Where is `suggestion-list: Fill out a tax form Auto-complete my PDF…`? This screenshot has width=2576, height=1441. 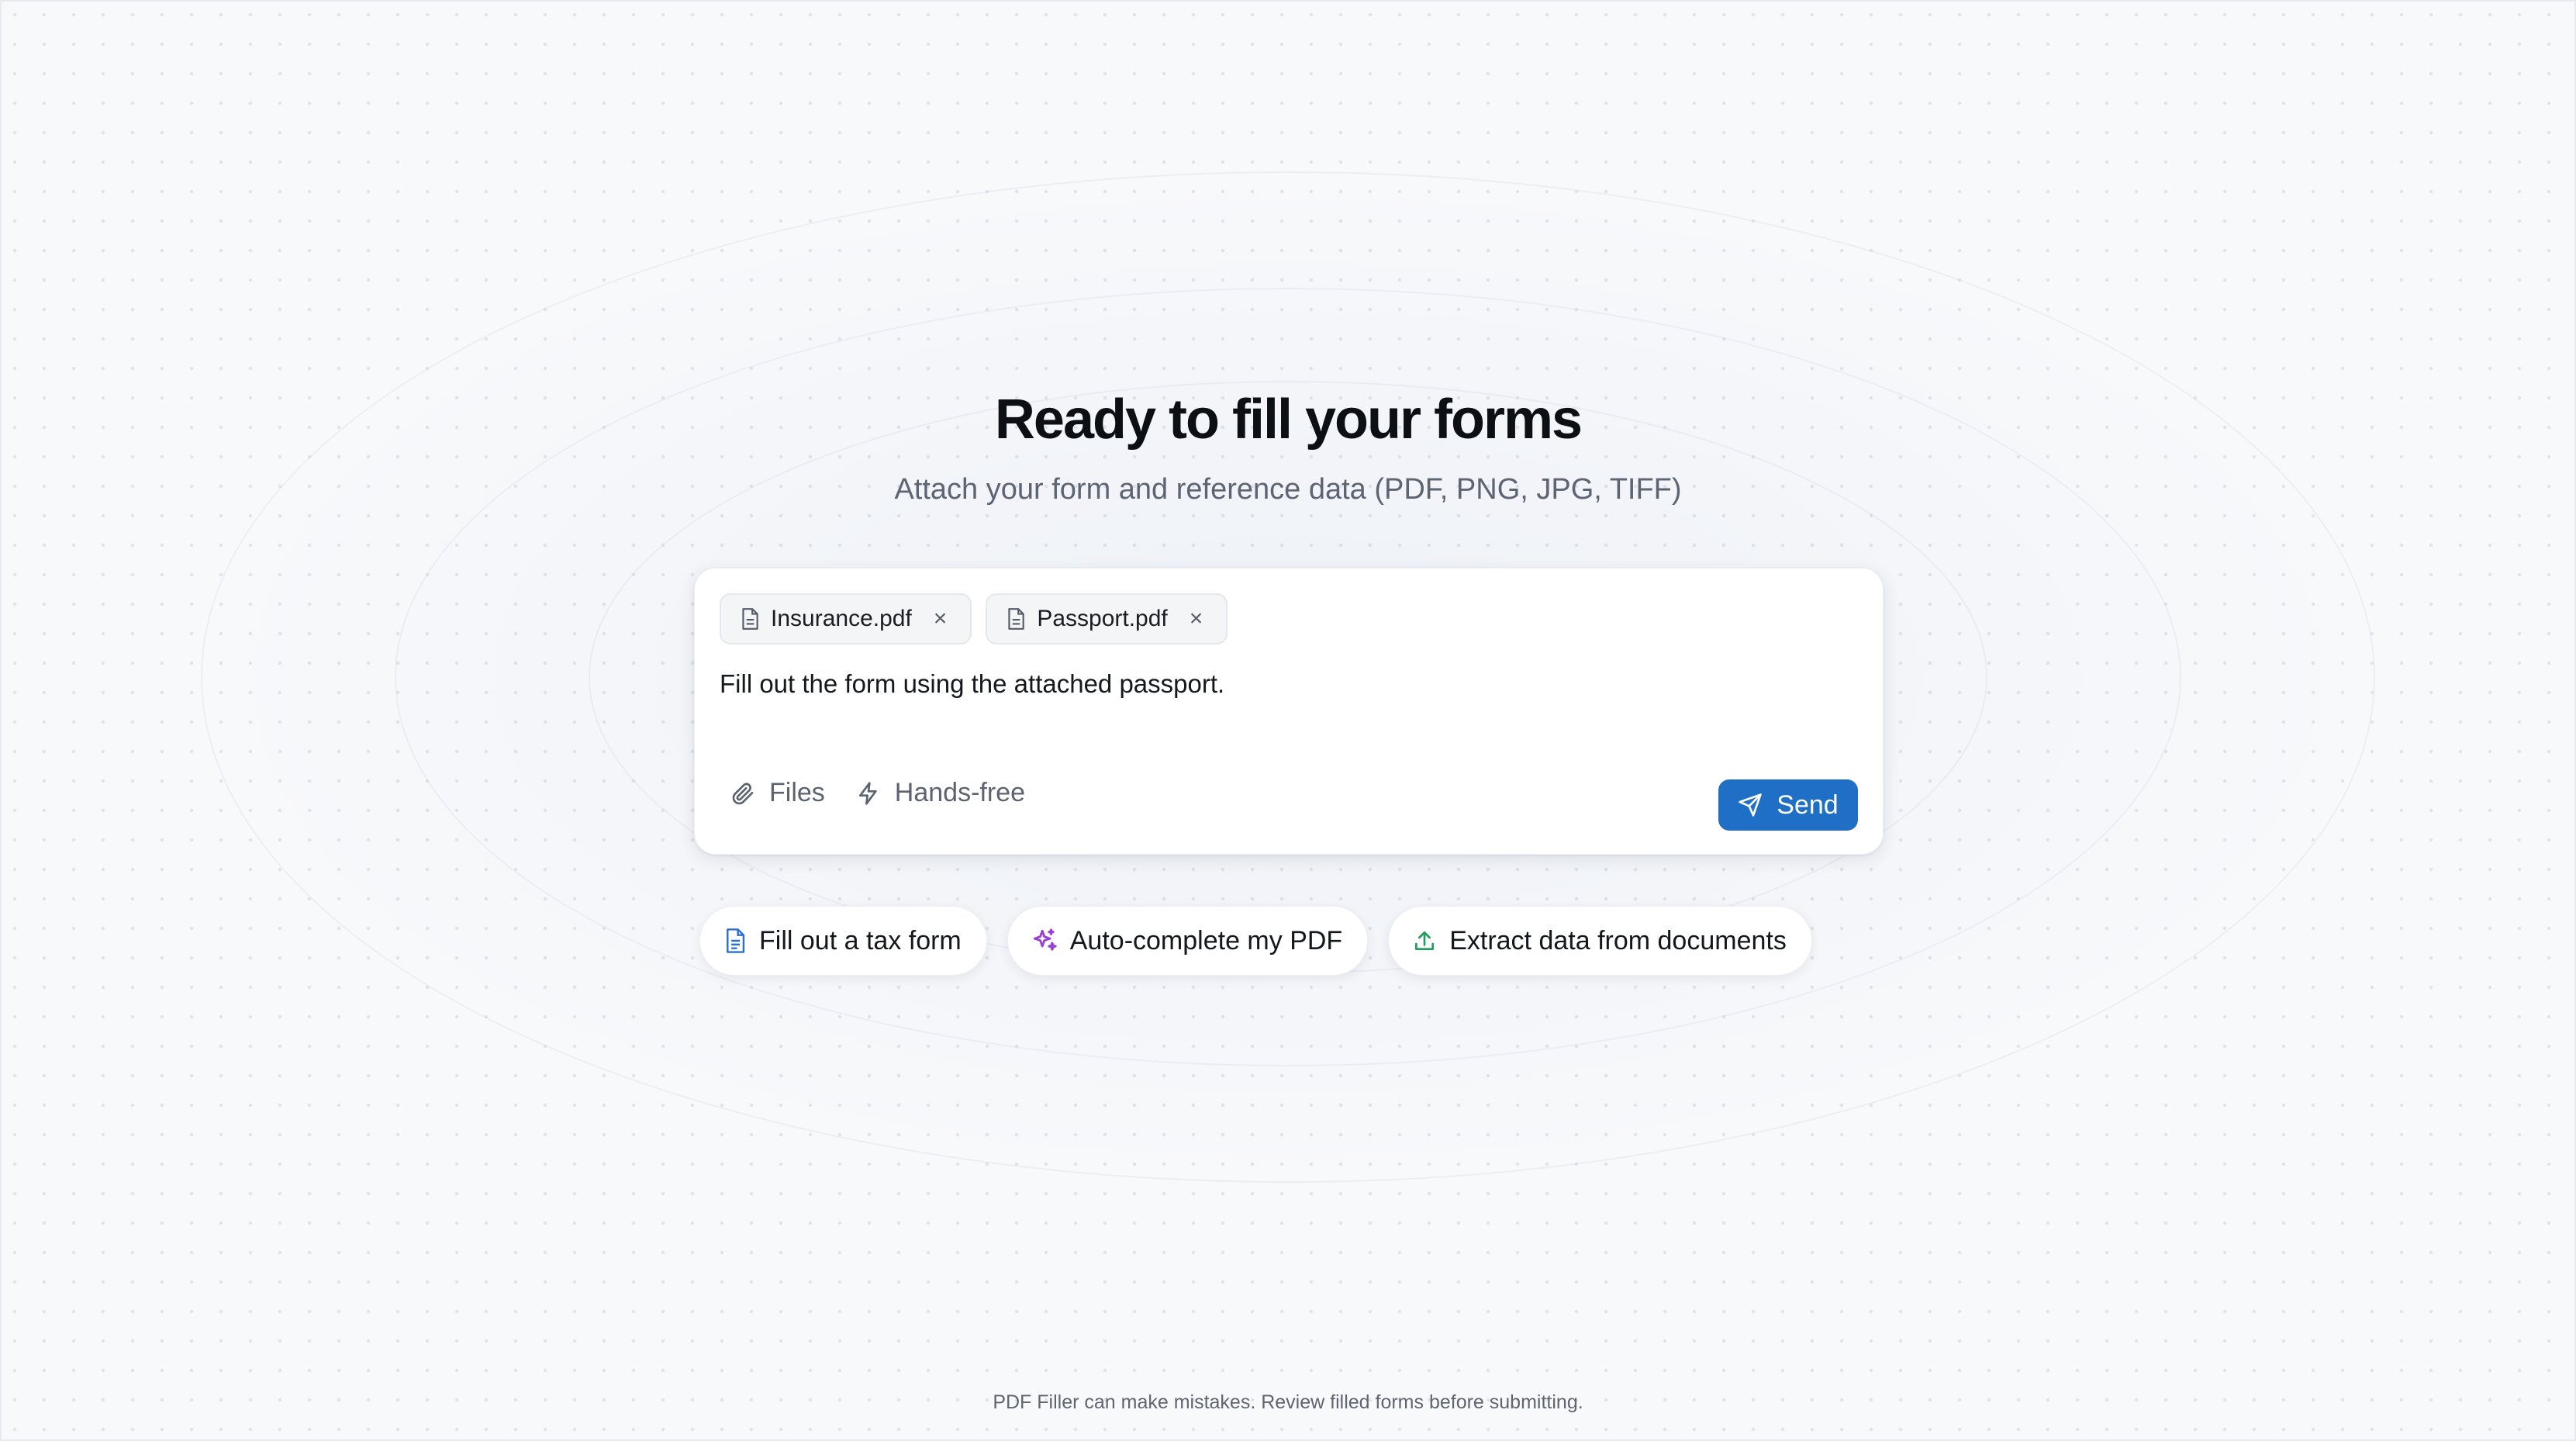
suggestion-list: Fill out a tax form Auto-complete my PDF… is located at coordinates (1255, 941).